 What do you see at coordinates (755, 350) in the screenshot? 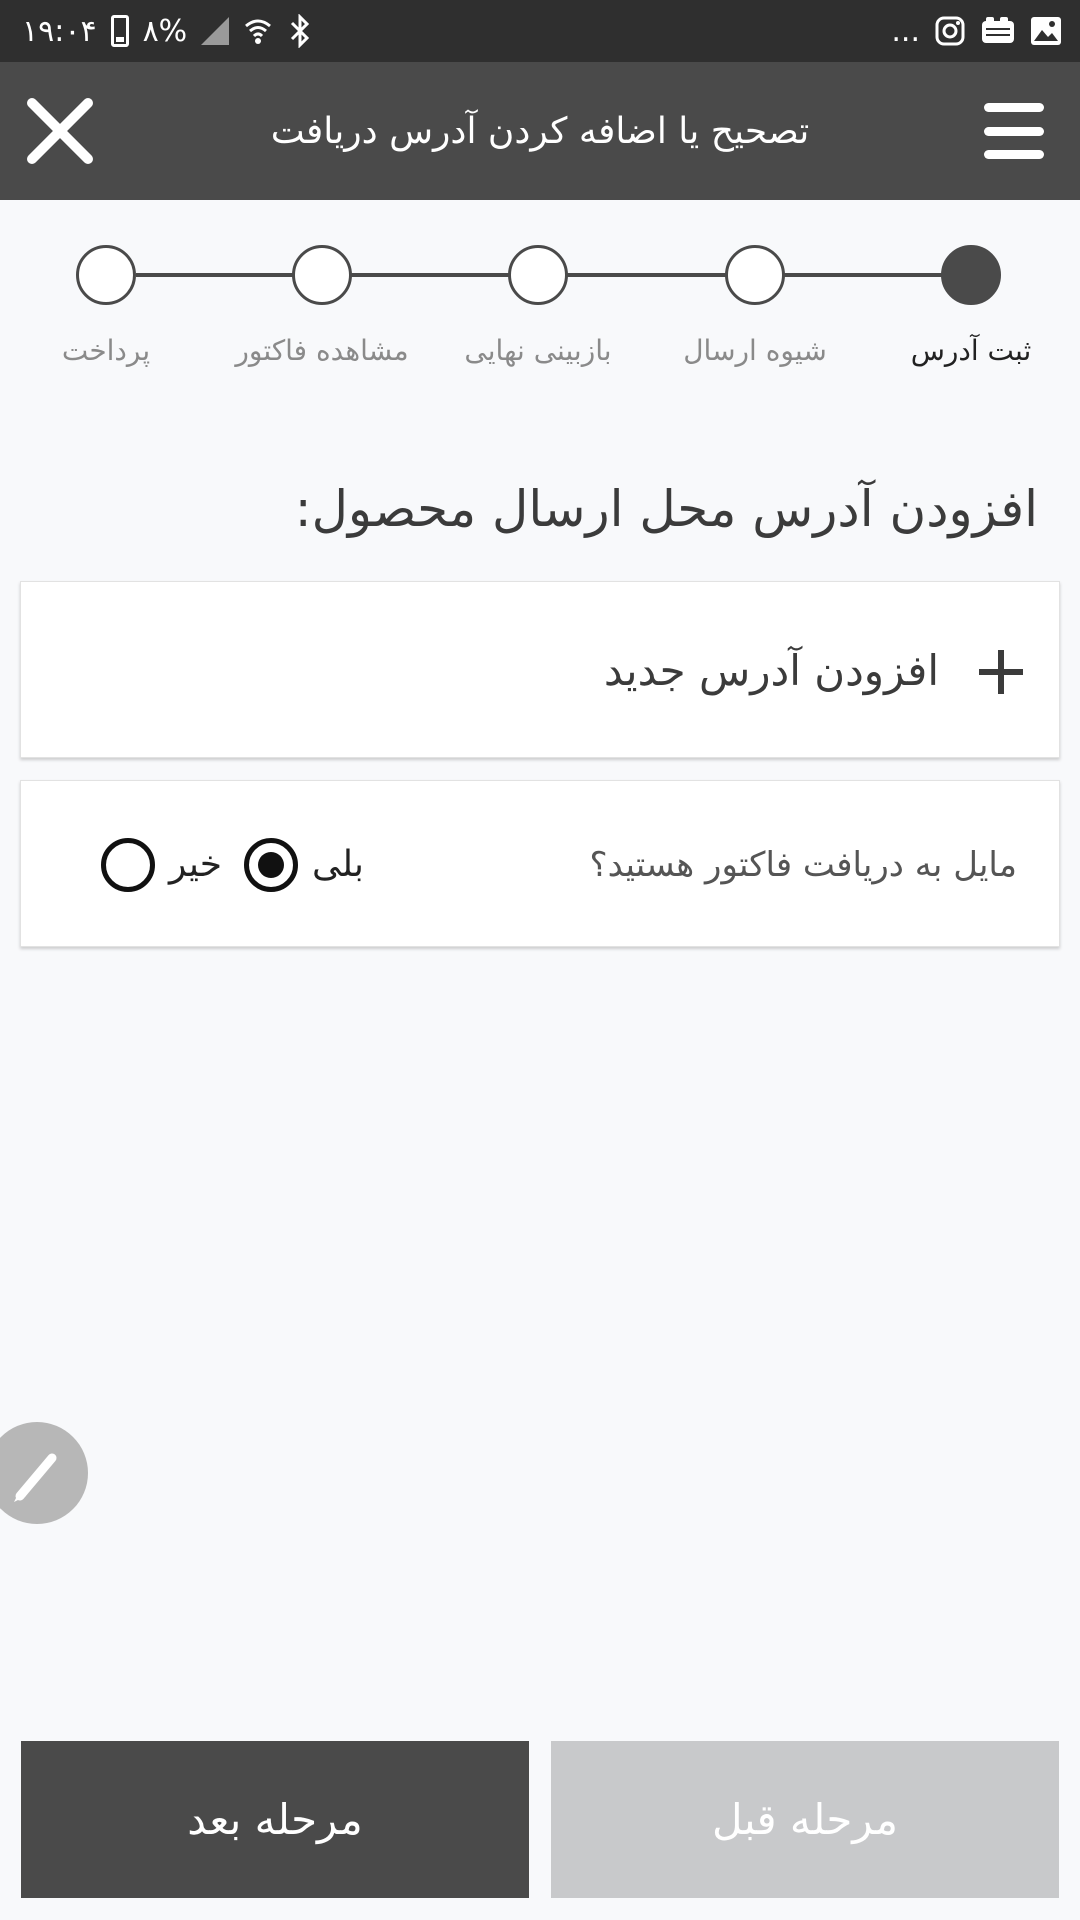
I see `step-2-label: شیوه ارسال` at bounding box center [755, 350].